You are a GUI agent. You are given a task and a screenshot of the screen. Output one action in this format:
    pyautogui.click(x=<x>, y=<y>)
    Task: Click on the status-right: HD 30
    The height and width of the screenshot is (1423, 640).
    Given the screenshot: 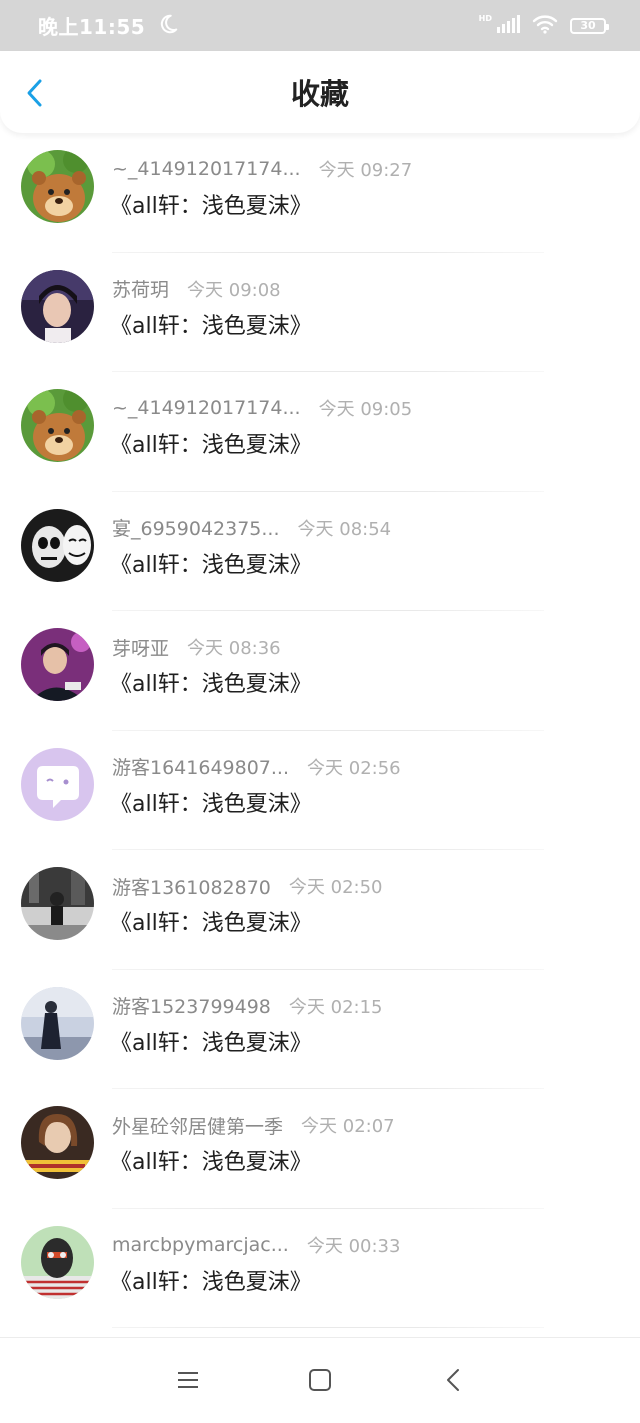 What is the action you would take?
    pyautogui.click(x=543, y=25)
    